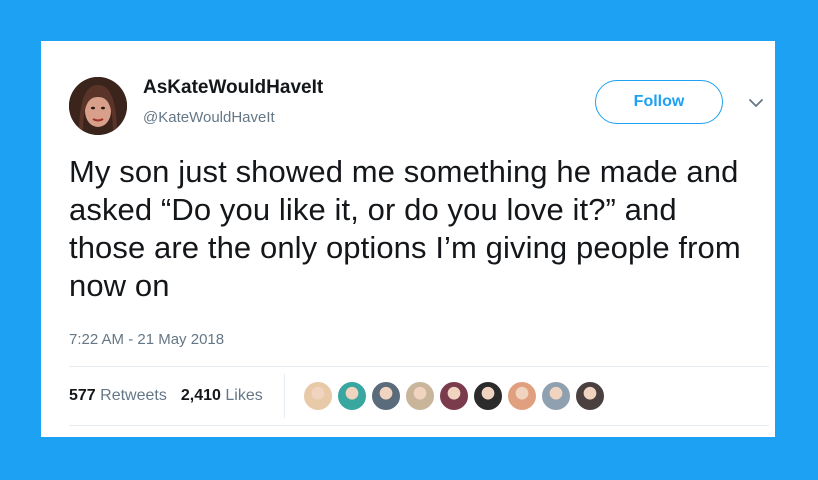 This screenshot has width=818, height=480. What do you see at coordinates (659, 102) in the screenshot?
I see `follow-button: Follow` at bounding box center [659, 102].